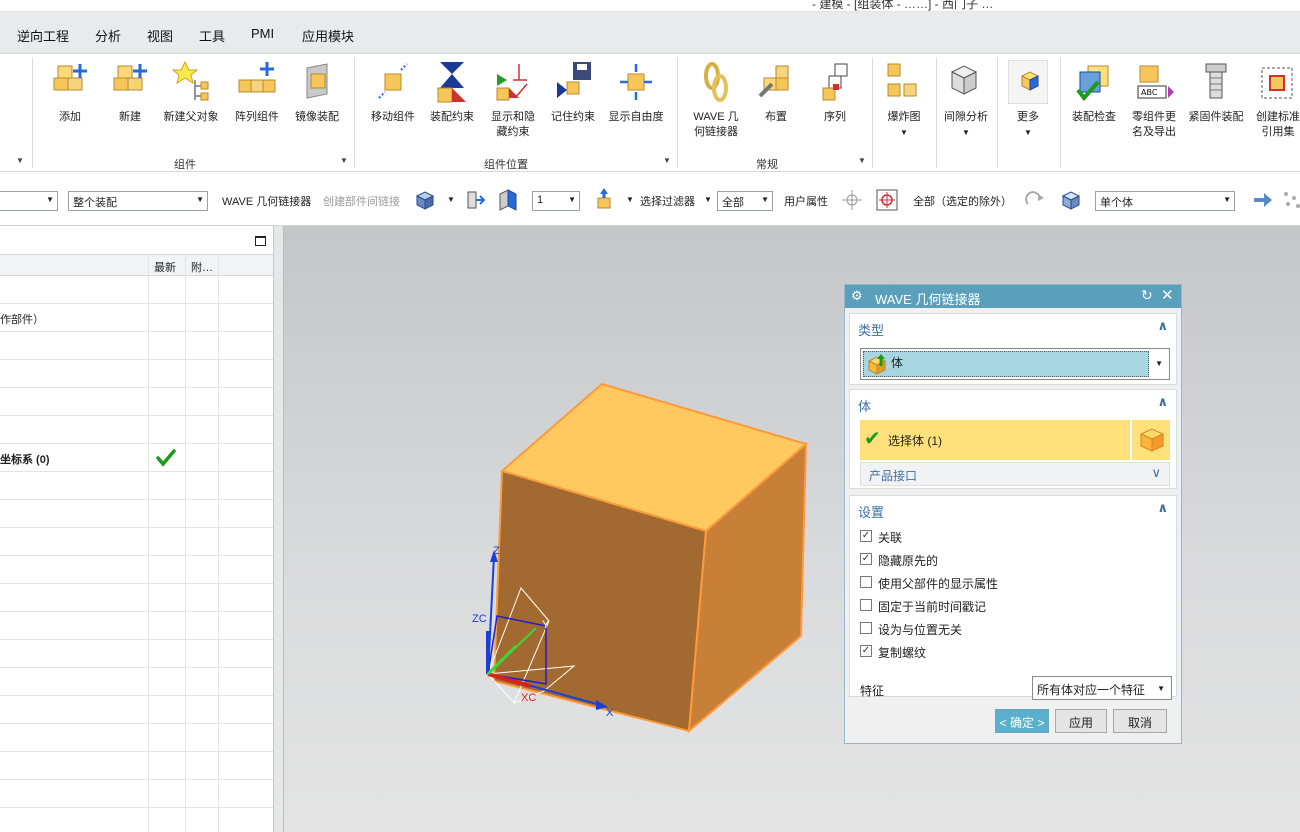  I want to click on reset-icon: ↻, so click(1147, 295).